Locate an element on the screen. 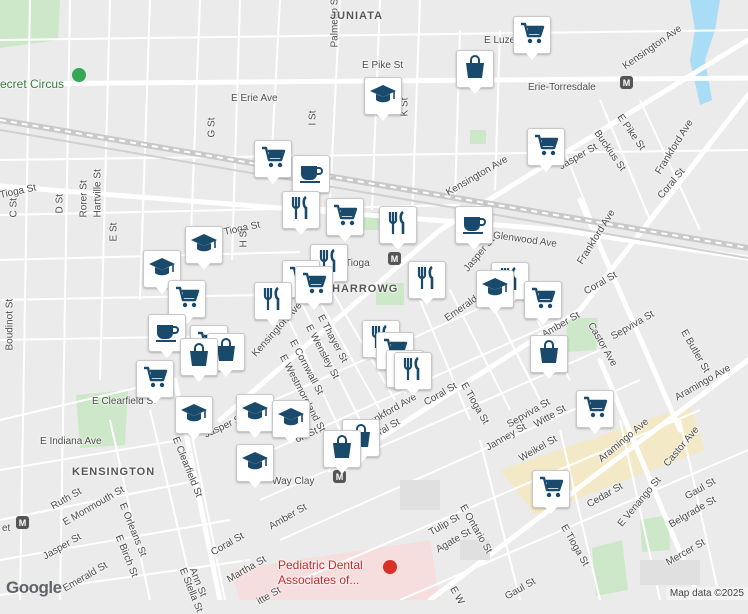 The image size is (748, 614). street-label: E Pike St is located at coordinates (383, 65).